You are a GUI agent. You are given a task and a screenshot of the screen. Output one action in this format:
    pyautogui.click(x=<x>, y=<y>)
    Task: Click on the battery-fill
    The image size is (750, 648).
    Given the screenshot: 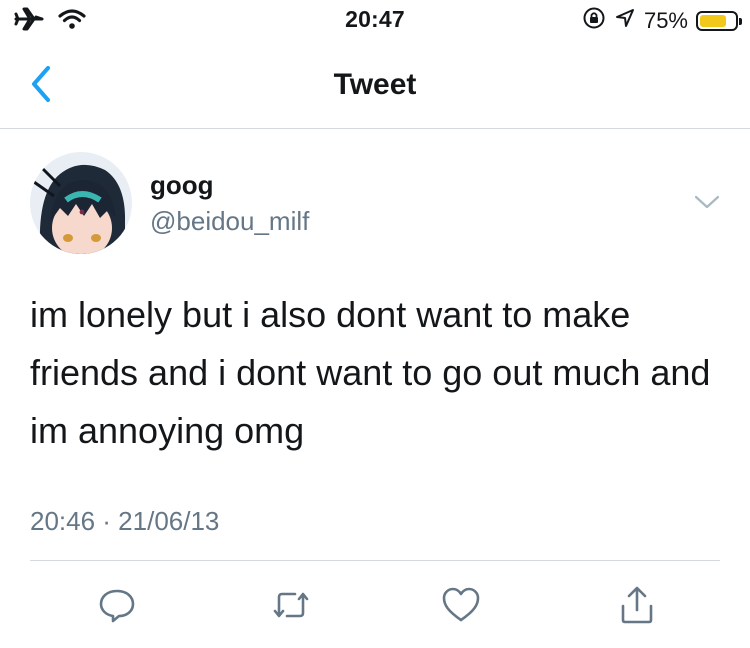 What is the action you would take?
    pyautogui.click(x=713, y=21)
    